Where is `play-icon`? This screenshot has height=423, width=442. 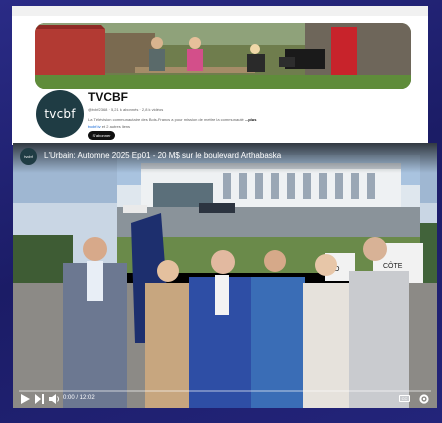
play-icon is located at coordinates (25, 399).